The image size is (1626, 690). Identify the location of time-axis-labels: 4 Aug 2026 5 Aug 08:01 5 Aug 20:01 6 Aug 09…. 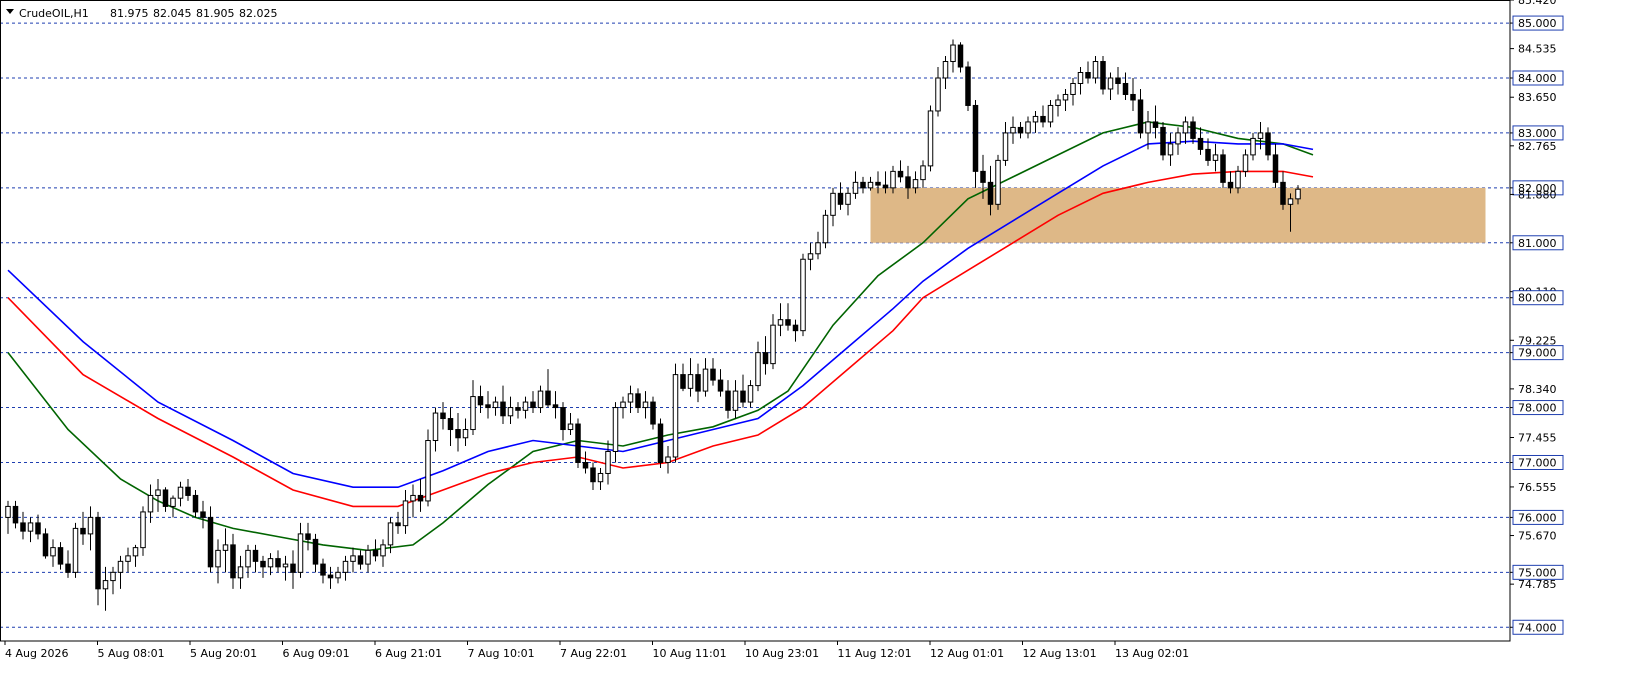
(596, 650).